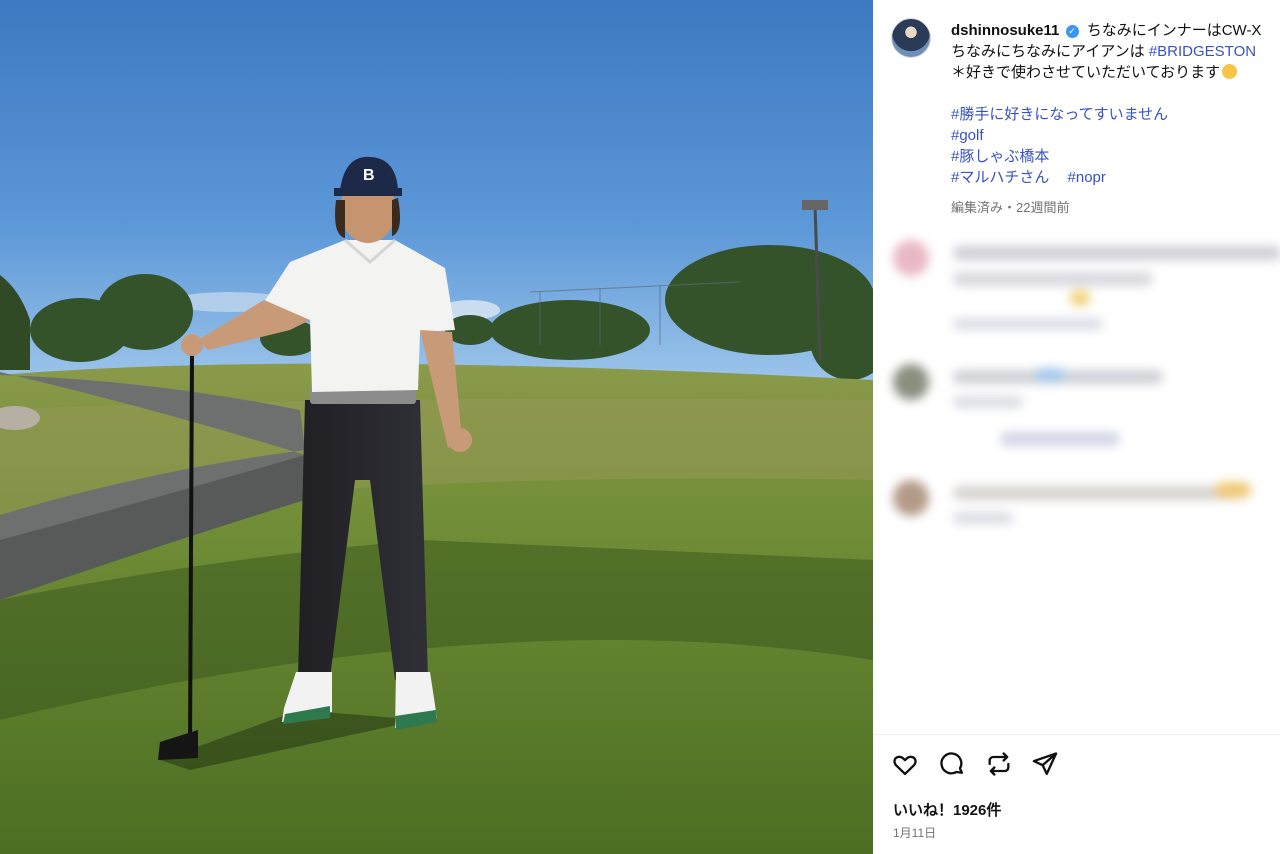  I want to click on sweat-smile-emoji-icon, so click(1230, 71).